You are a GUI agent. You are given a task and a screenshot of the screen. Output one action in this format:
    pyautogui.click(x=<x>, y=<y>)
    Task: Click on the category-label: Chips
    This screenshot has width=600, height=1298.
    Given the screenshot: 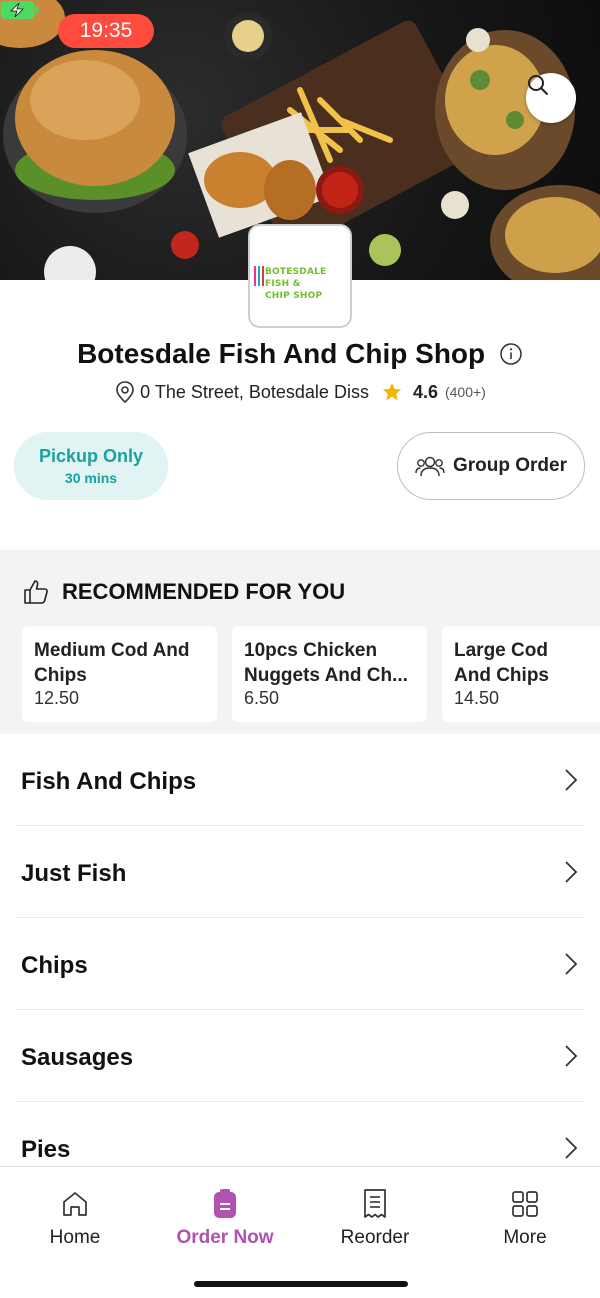 What is the action you would take?
    pyautogui.click(x=54, y=965)
    